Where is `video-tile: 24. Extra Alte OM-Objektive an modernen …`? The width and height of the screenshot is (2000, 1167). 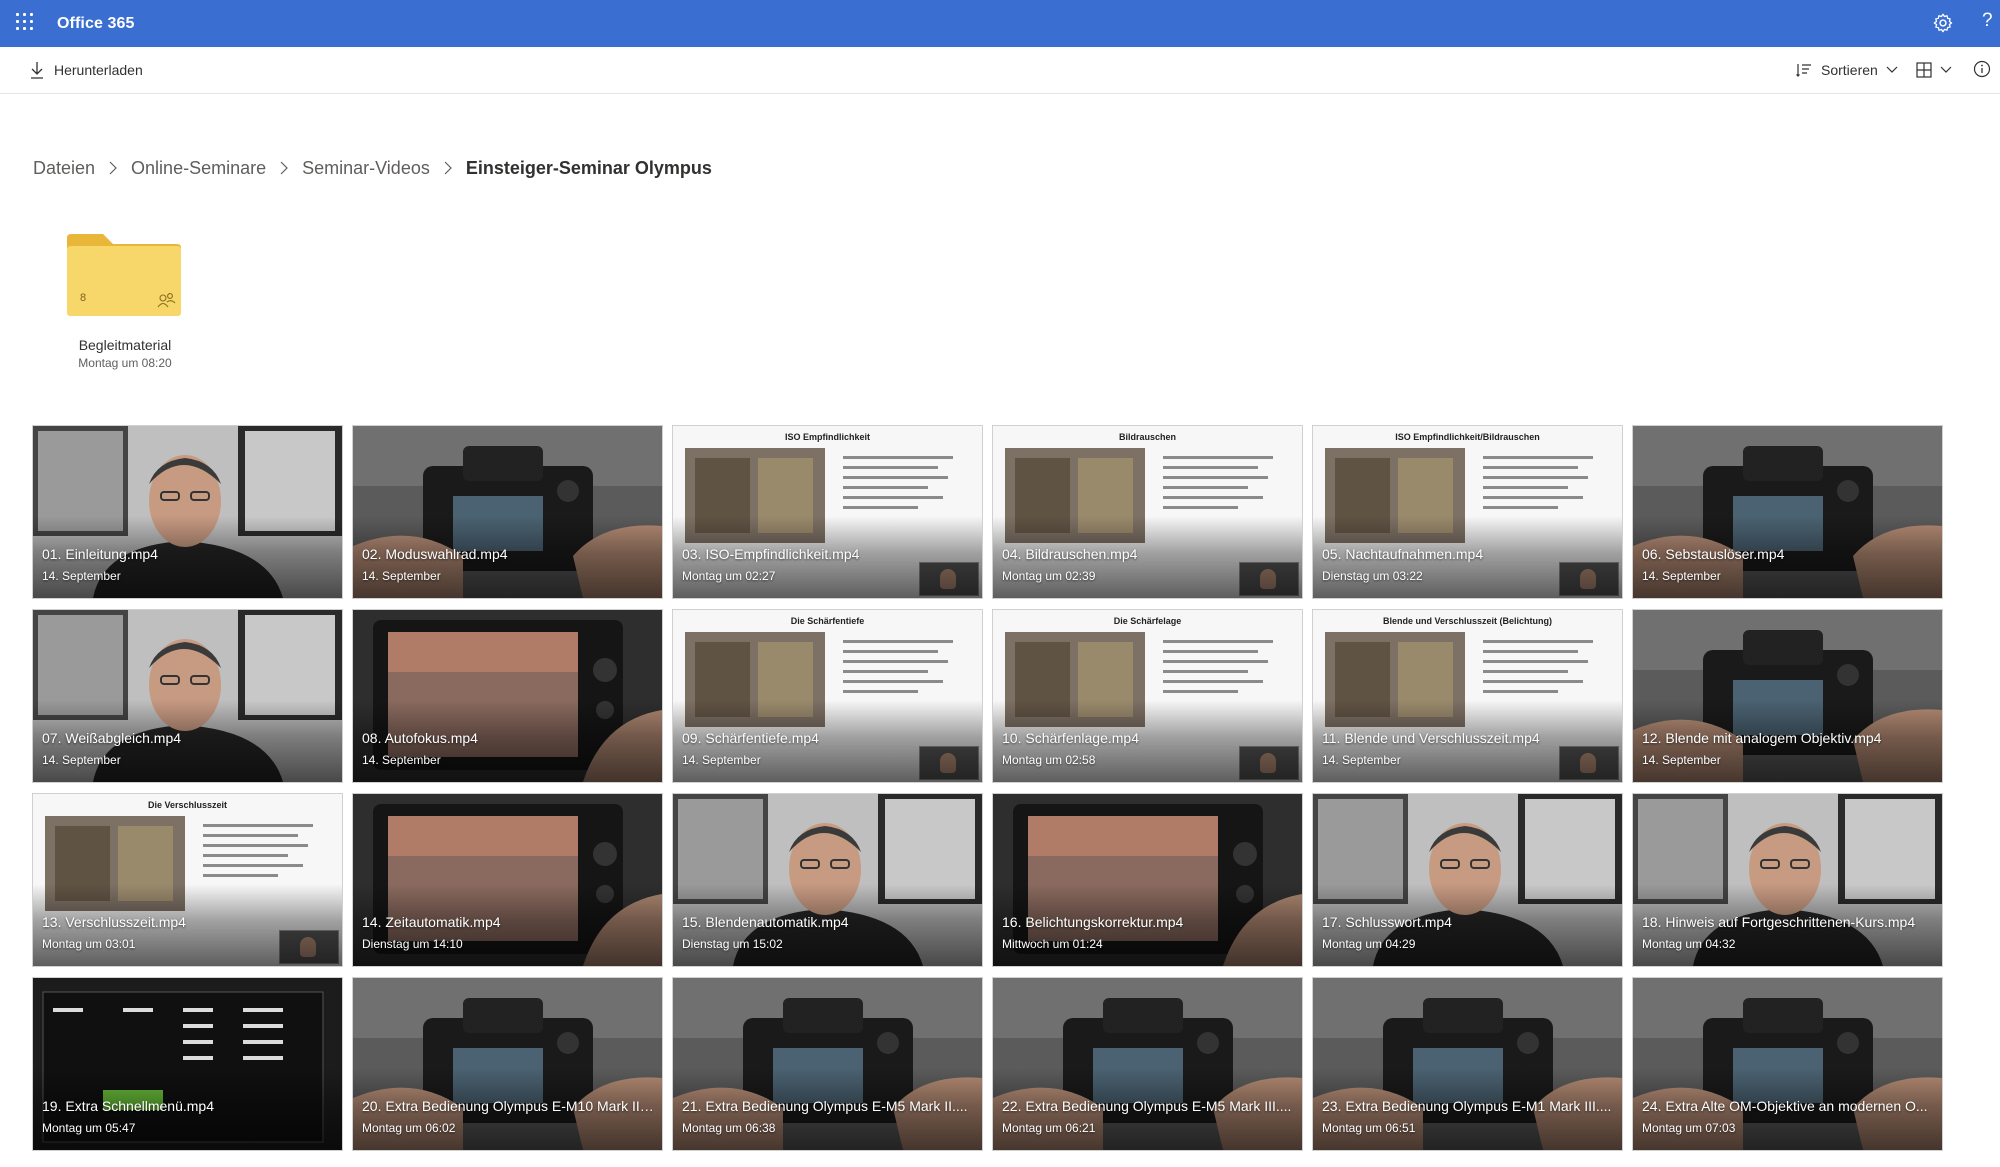
video-tile: 24. Extra Alte OM-Objektive an modernen … is located at coordinates (1787, 1064).